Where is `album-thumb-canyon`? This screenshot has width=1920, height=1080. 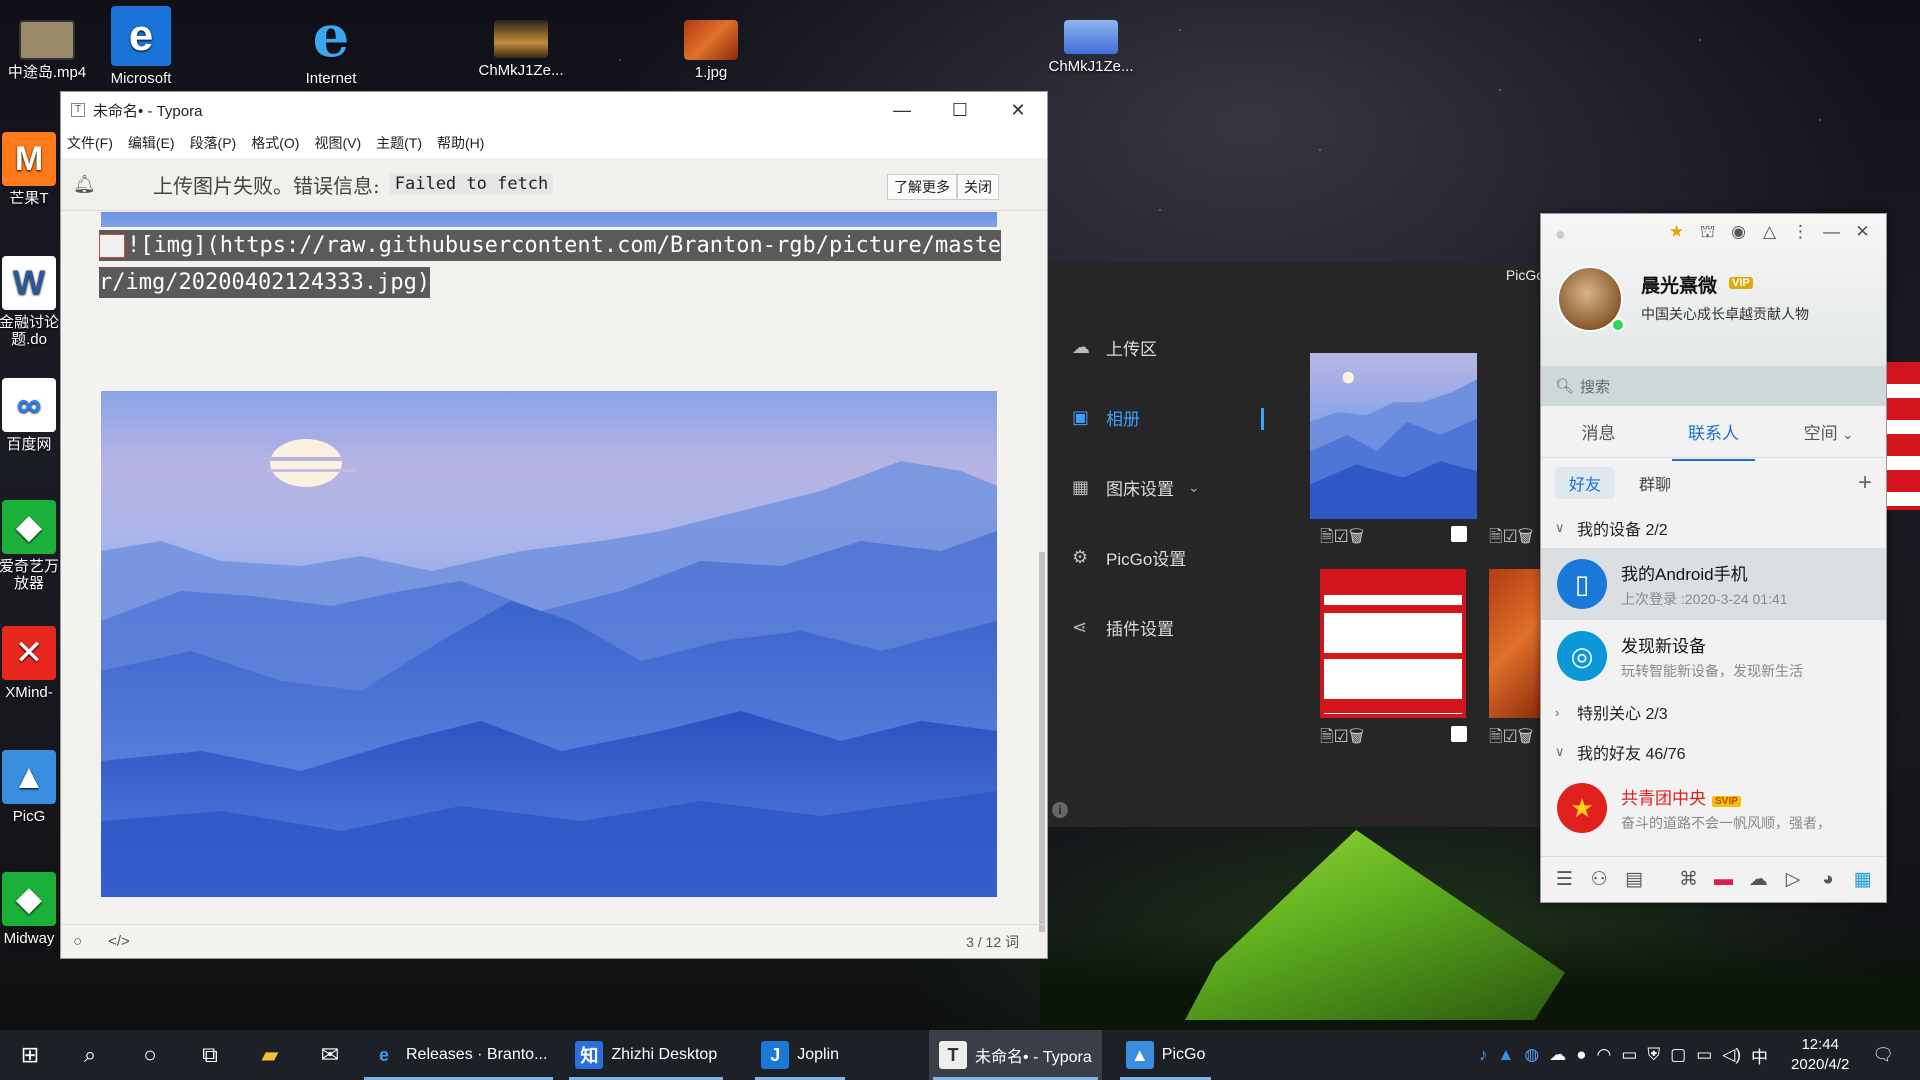 album-thumb-canyon is located at coordinates (1516, 643).